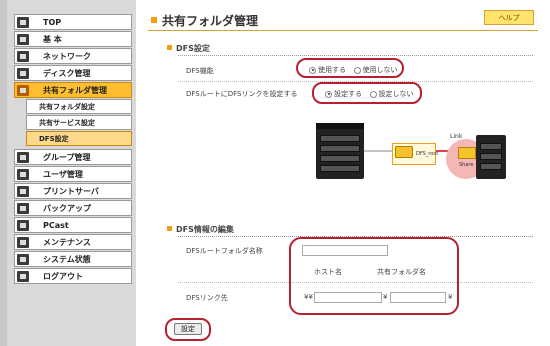  I want to click on pcast-icon, so click(23, 225).